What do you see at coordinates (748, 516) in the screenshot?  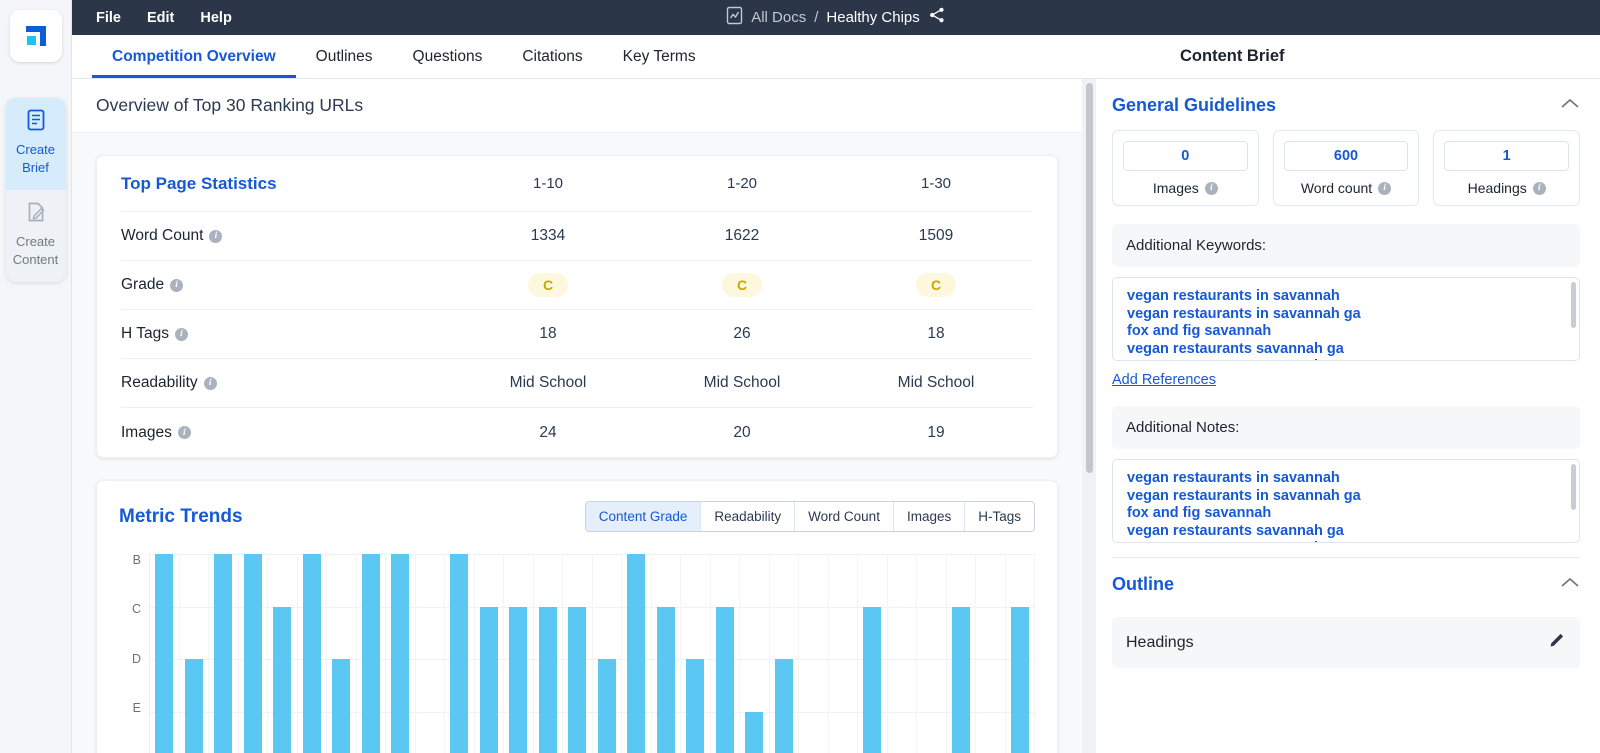 I see `segment-readability: Readability` at bounding box center [748, 516].